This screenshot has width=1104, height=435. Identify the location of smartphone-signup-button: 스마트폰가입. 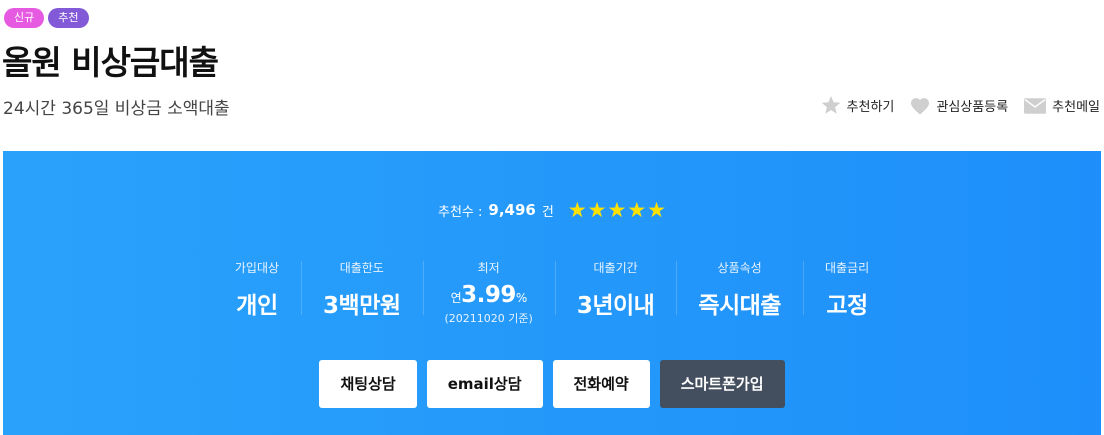
(722, 384).